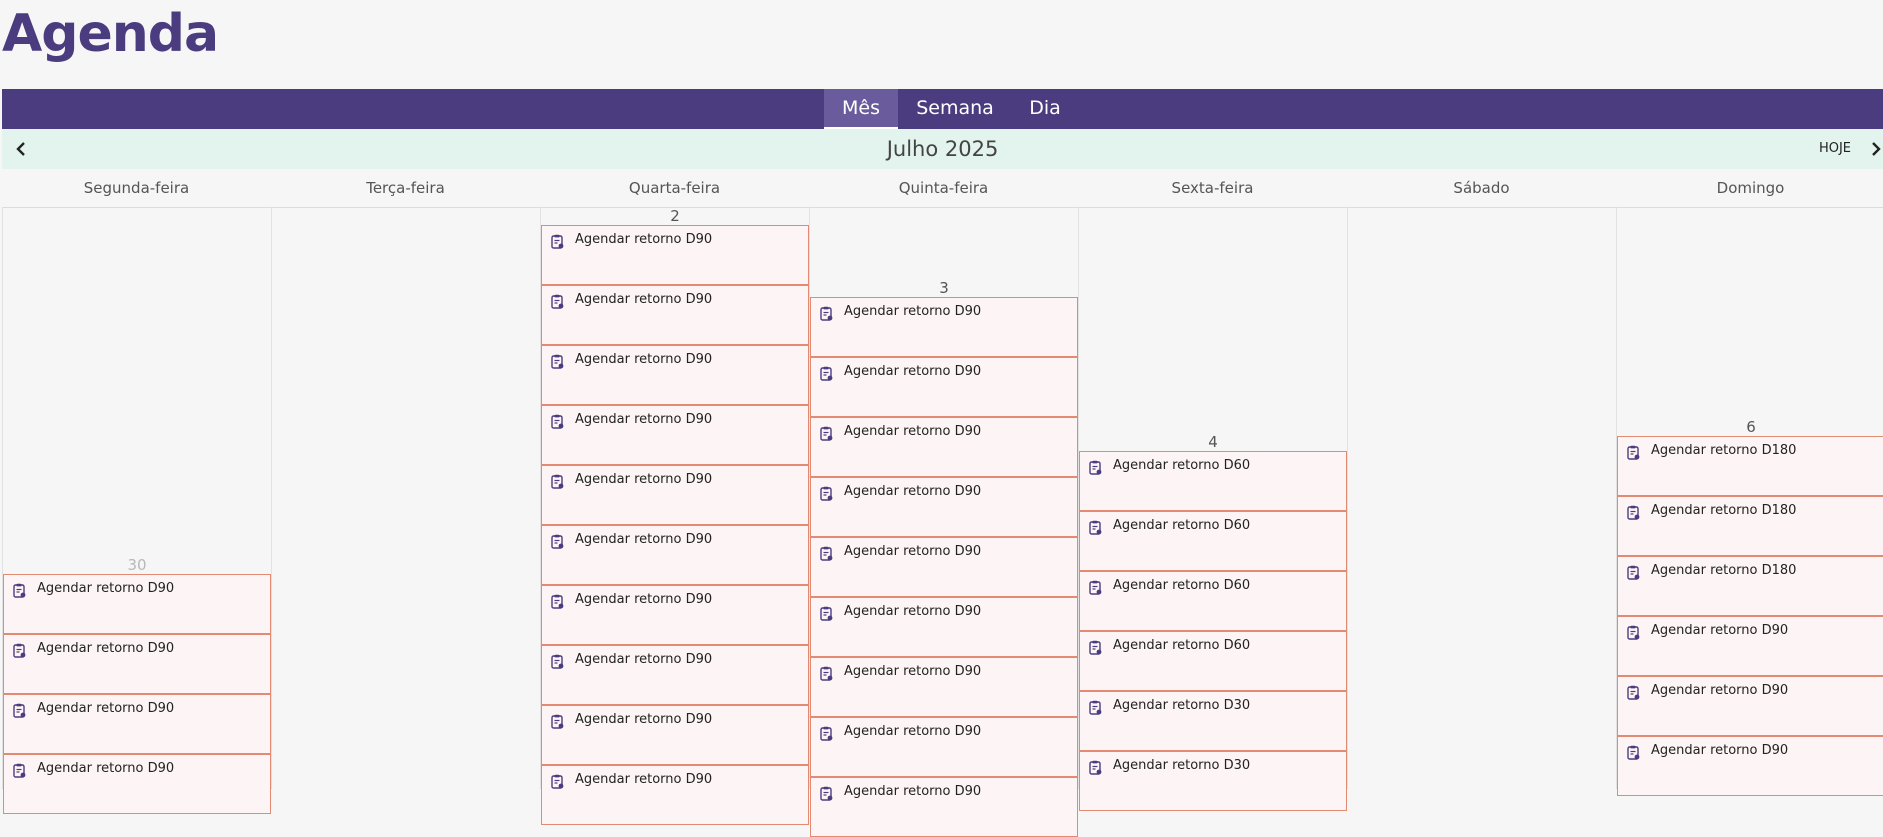 Image resolution: width=1883 pixels, height=837 pixels. I want to click on day-number: 3, so click(944, 288).